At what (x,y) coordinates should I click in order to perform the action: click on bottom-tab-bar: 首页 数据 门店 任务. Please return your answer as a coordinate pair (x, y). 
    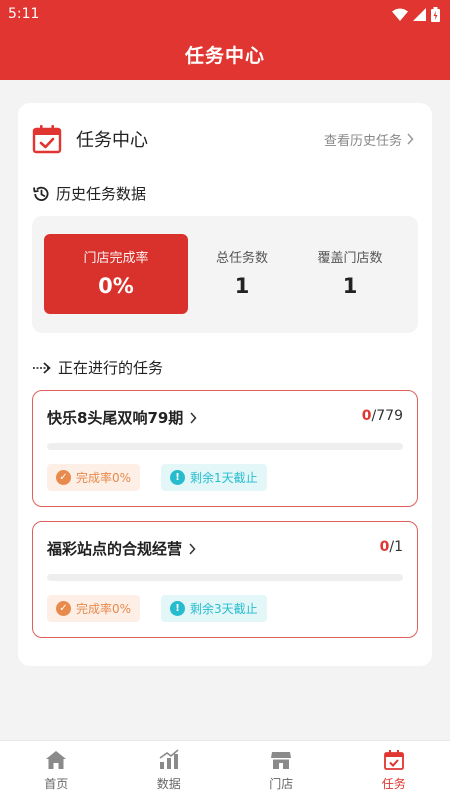
    Looking at the image, I should click on (225, 770).